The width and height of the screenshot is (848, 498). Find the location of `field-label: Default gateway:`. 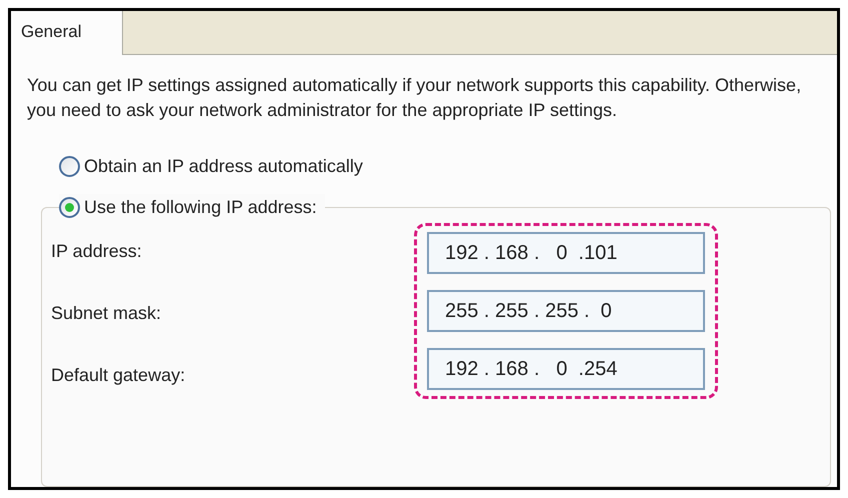

field-label: Default gateway: is located at coordinates (118, 375).